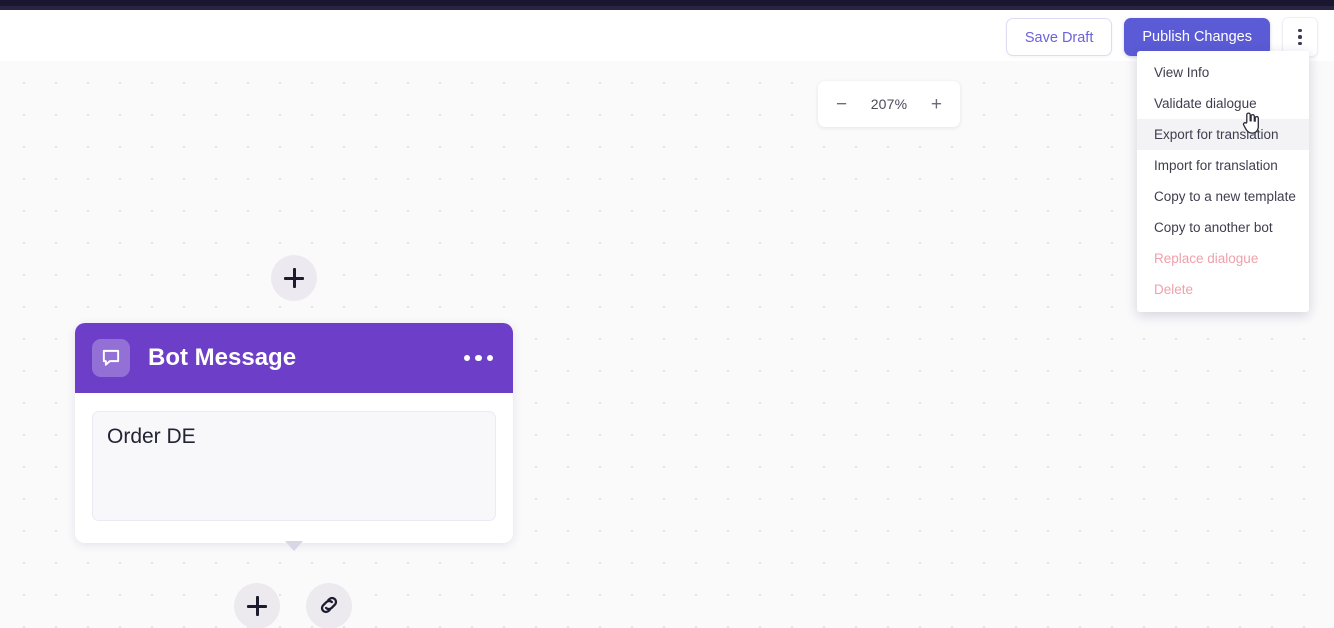 This screenshot has height=628, width=1334. What do you see at coordinates (1223, 196) in the screenshot?
I see `menu-item-copy-to-a-new-template: Copy to a new template` at bounding box center [1223, 196].